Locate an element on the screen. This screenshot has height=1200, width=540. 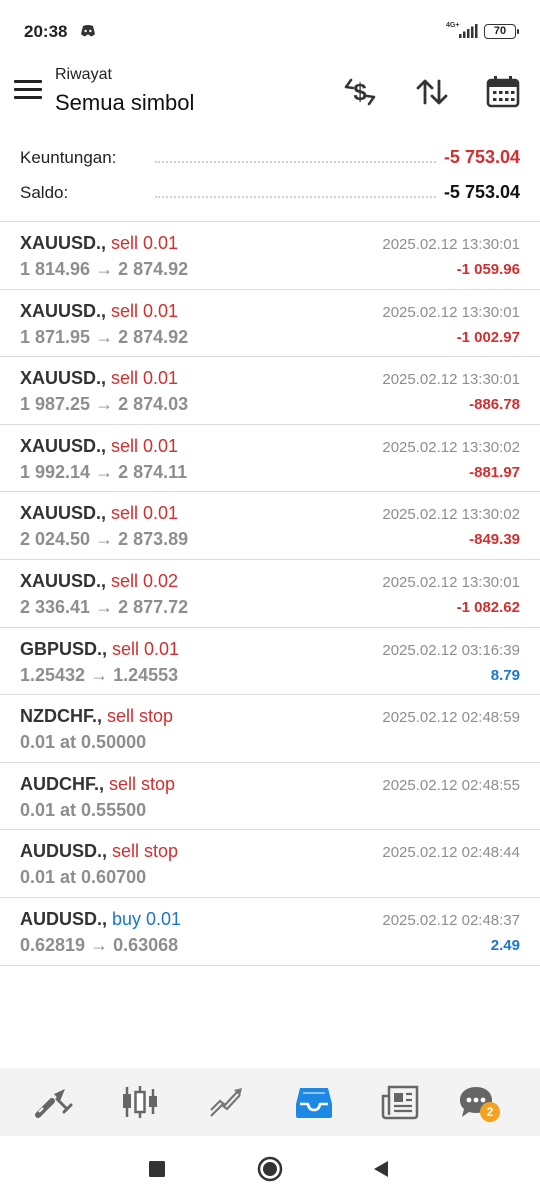
trade-prices: 1 814.96 → 2 874.92 is located at coordinates (104, 269).